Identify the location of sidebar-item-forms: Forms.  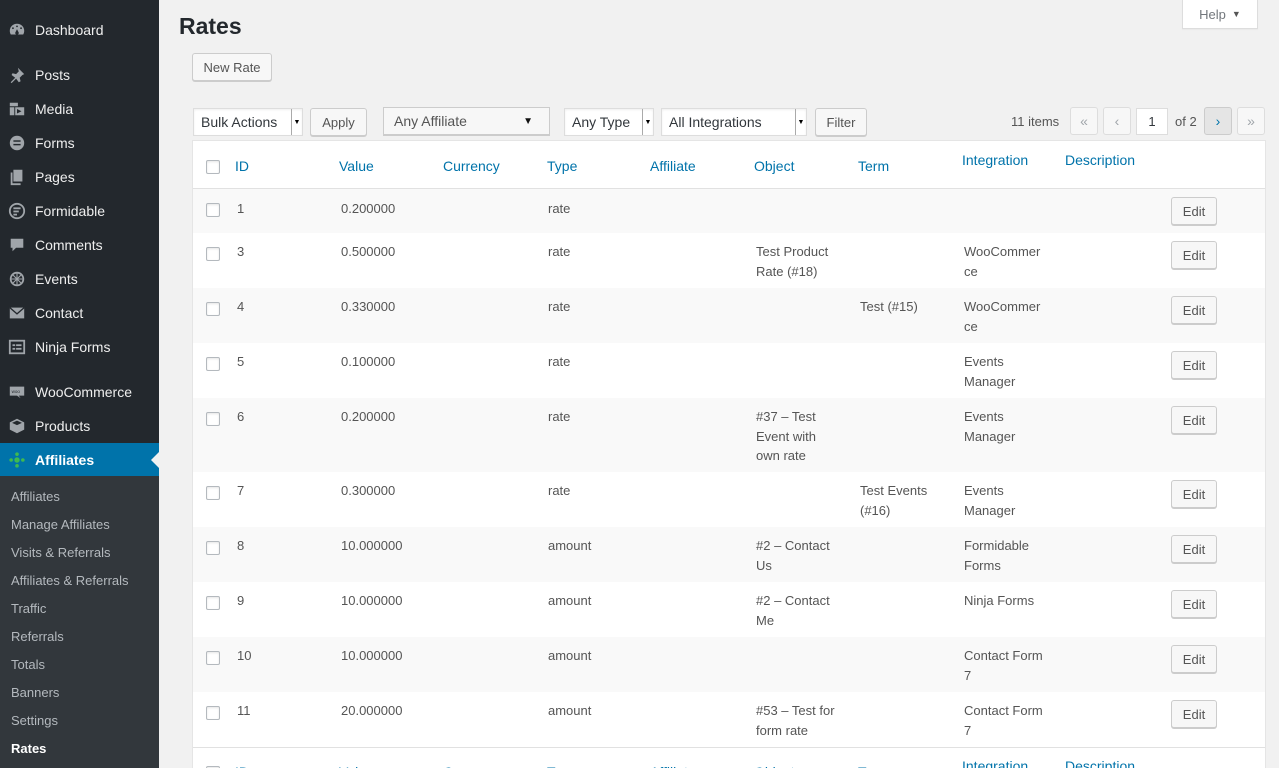
(79, 143).